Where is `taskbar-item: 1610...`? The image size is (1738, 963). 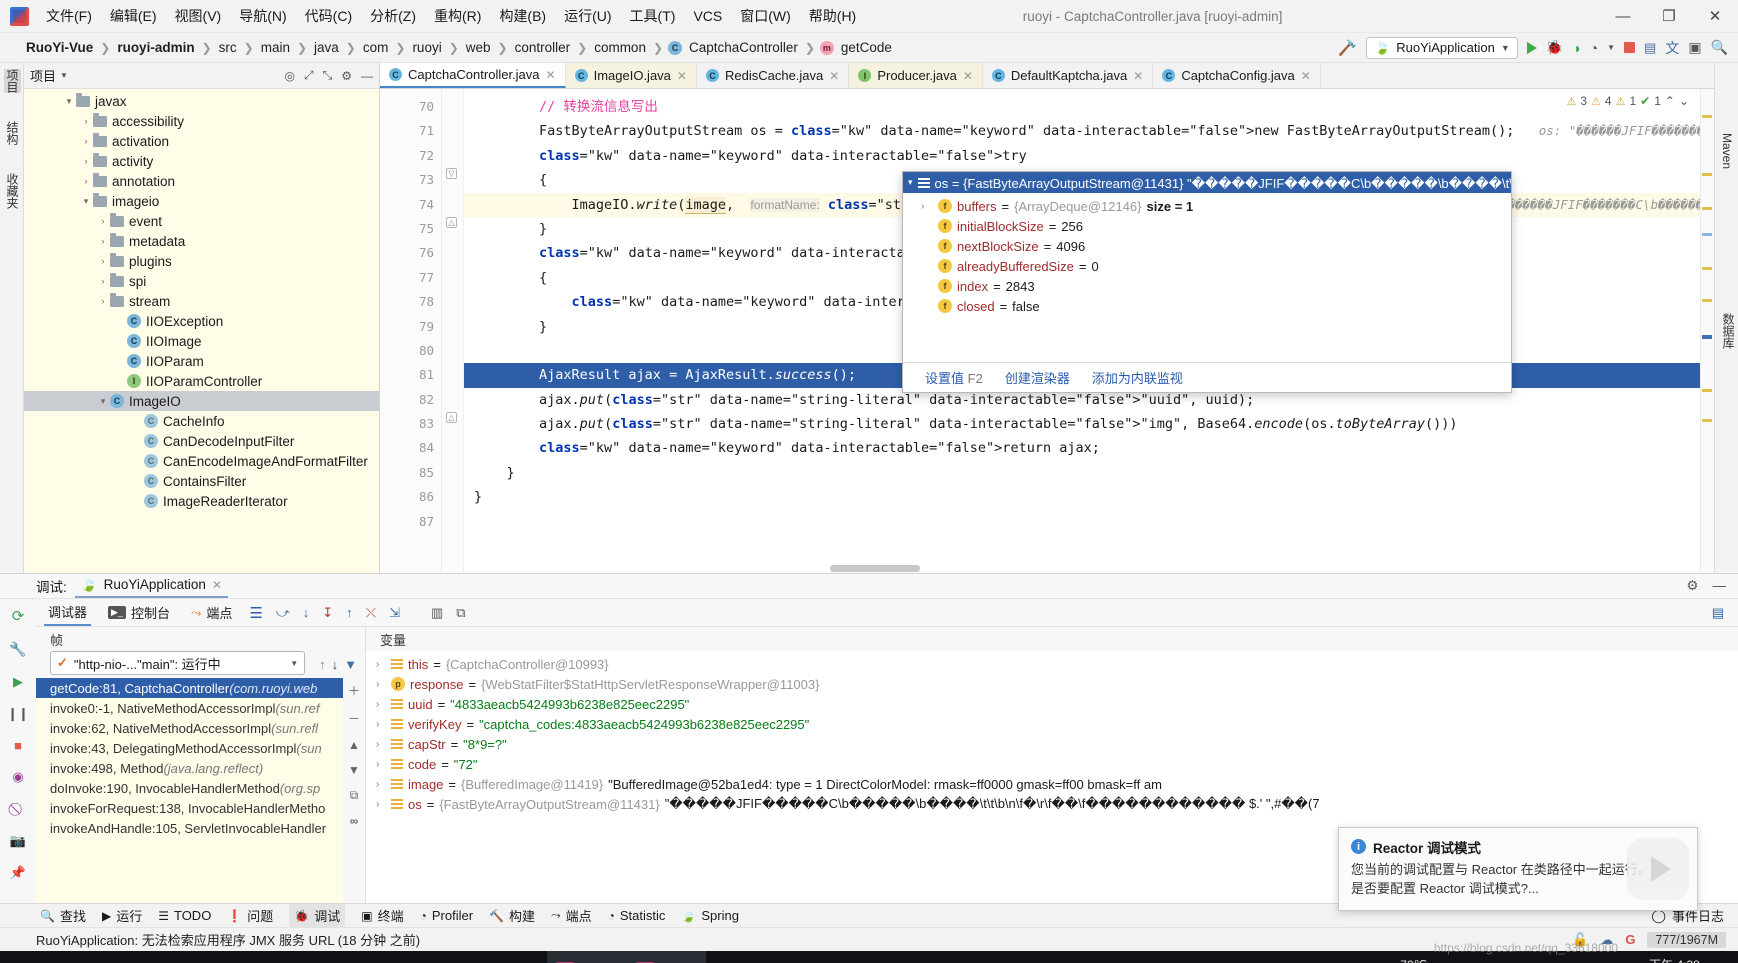
taskbar-item: 1610... is located at coordinates (826, 957).